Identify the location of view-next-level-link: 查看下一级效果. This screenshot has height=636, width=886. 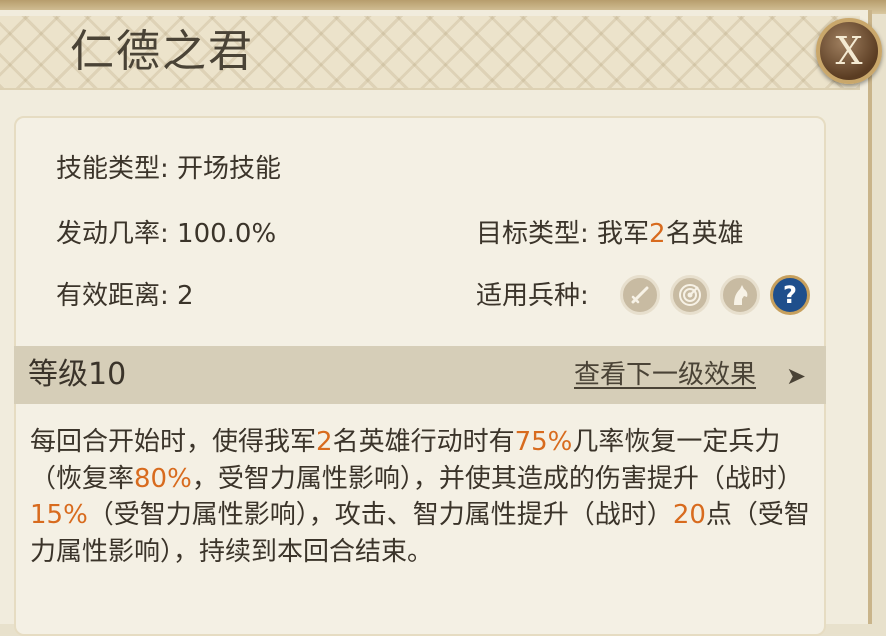
(665, 375).